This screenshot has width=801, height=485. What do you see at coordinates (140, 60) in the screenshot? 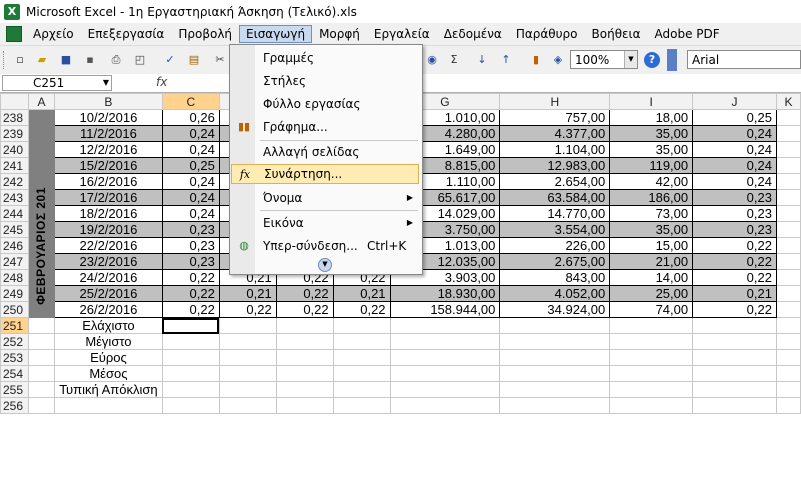
I see `print-preview-icon: ◰` at bounding box center [140, 60].